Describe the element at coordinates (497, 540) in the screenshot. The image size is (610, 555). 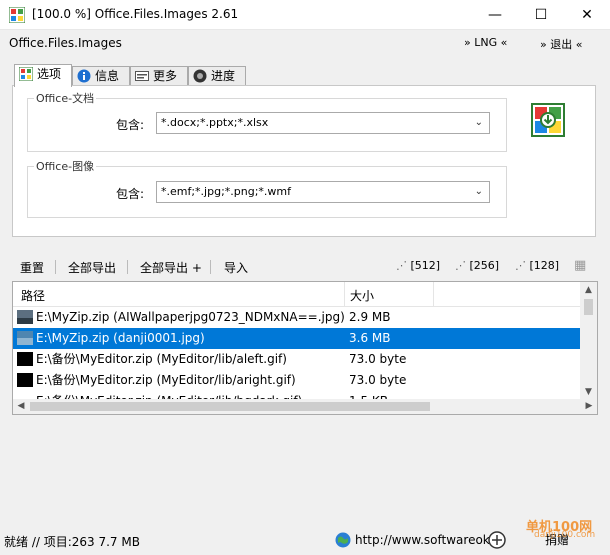
I see `donate-icon` at that location.